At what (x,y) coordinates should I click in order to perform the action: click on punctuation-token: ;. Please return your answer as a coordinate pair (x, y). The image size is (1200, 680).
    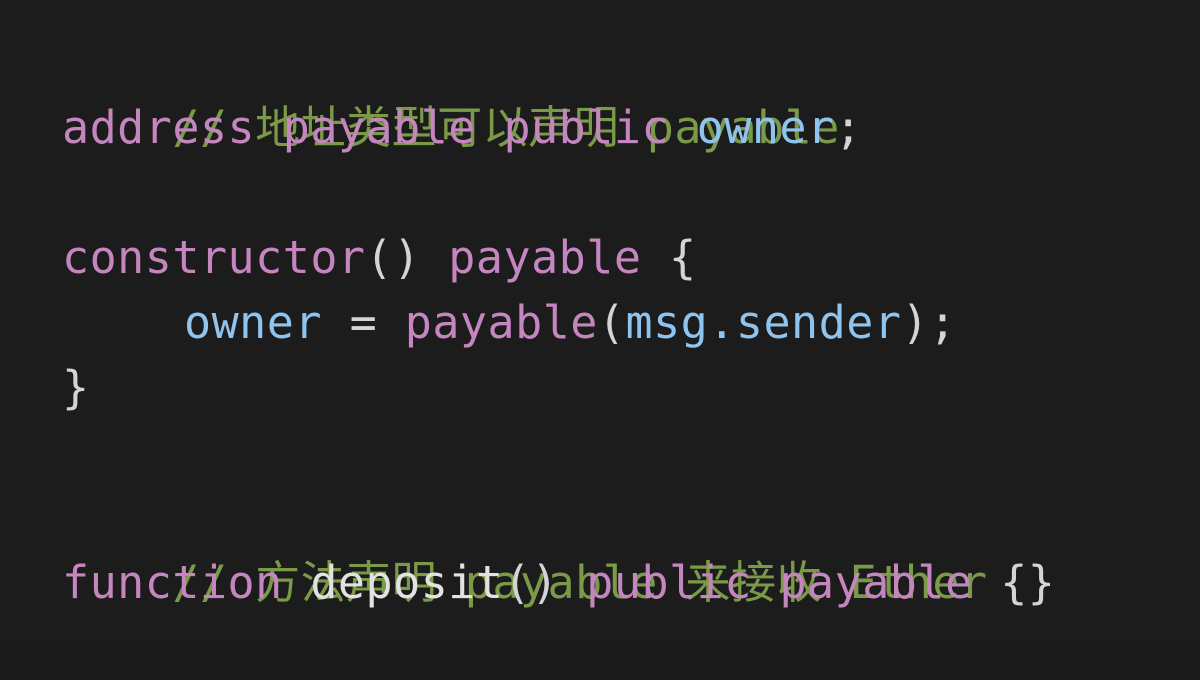
    Looking at the image, I should click on (848, 127).